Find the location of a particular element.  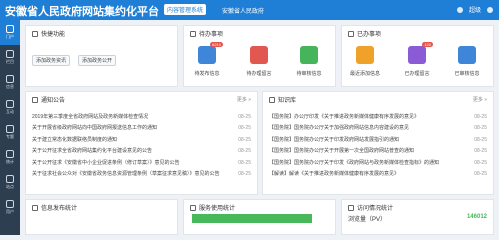

list-item: 关于公开征求全省政府网站集约化平台建设意见的公告 08-25 is located at coordinates (141, 151).